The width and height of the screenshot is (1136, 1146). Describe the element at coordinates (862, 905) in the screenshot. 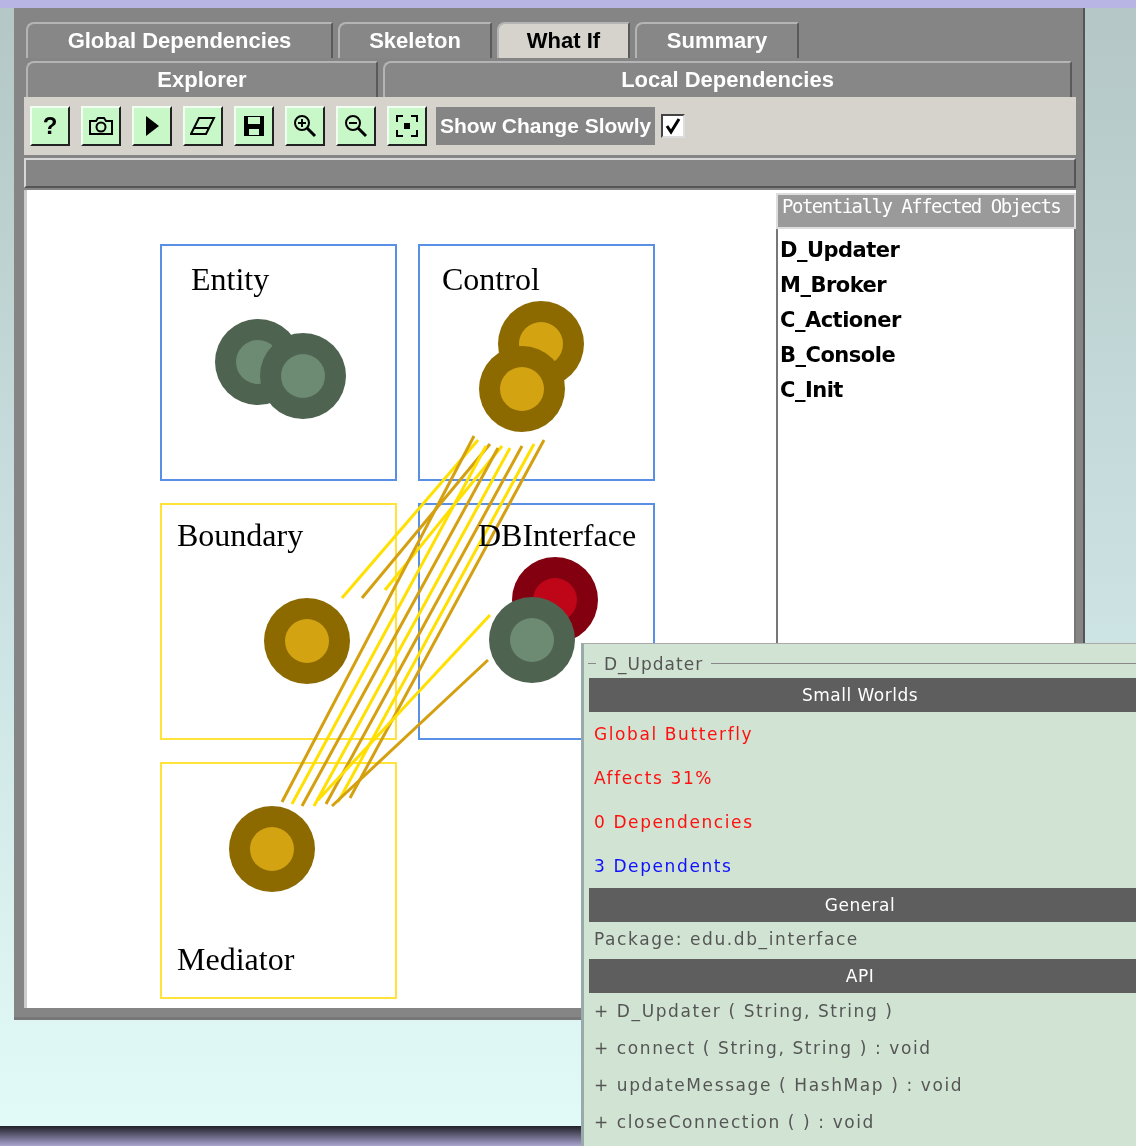

I see `section-header: General` at that location.